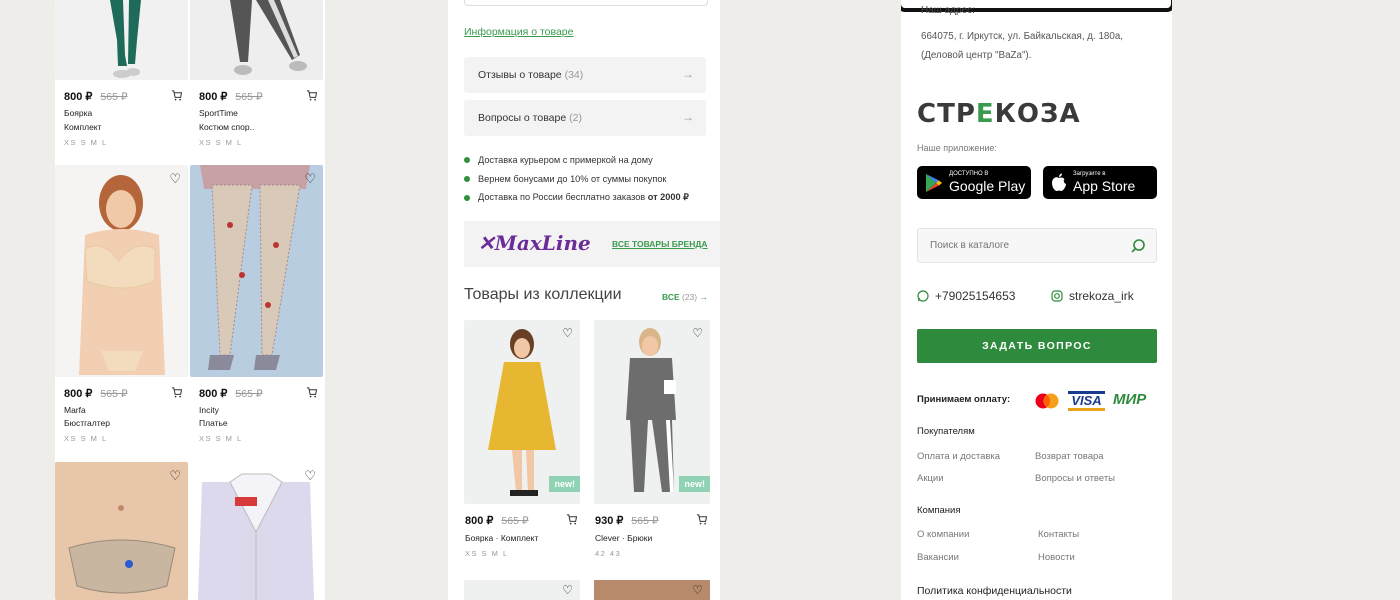 This screenshot has height=600, width=1400. What do you see at coordinates (87, 423) in the screenshot?
I see `product-title: Бюстгалтер` at bounding box center [87, 423].